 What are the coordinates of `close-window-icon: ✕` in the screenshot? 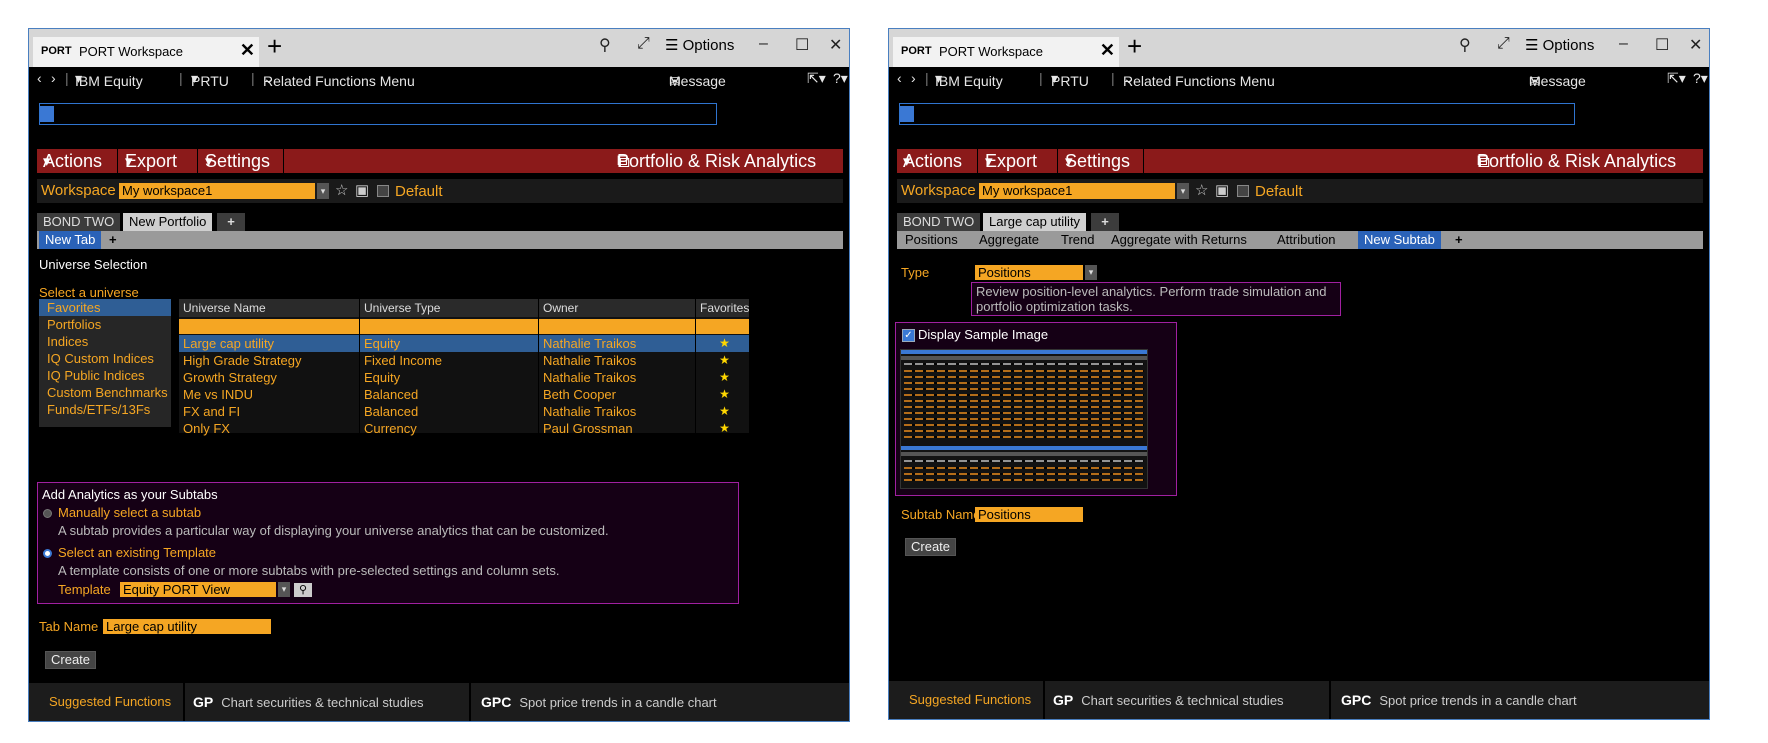 It's located at (1695, 45).